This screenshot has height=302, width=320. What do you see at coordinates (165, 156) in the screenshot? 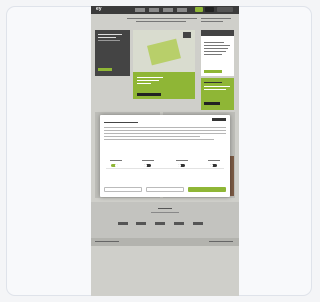
I see `cookie-consent-dialog` at bounding box center [165, 156].